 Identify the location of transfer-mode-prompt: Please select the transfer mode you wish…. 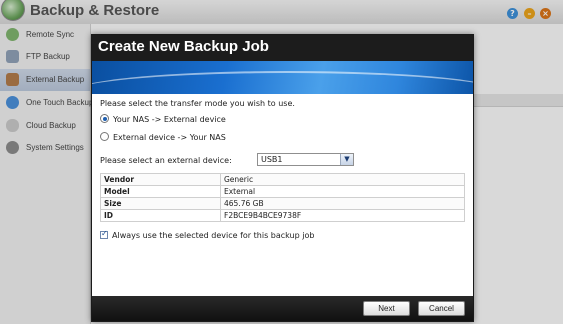
(197, 103).